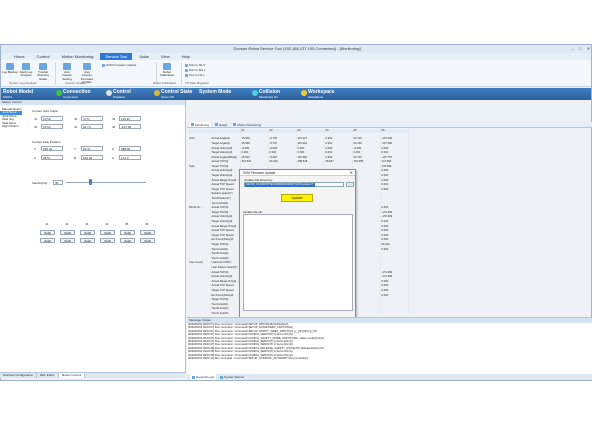  What do you see at coordinates (67, 224) in the screenshot?
I see `jog-axis-label: J2` at bounding box center [67, 224].